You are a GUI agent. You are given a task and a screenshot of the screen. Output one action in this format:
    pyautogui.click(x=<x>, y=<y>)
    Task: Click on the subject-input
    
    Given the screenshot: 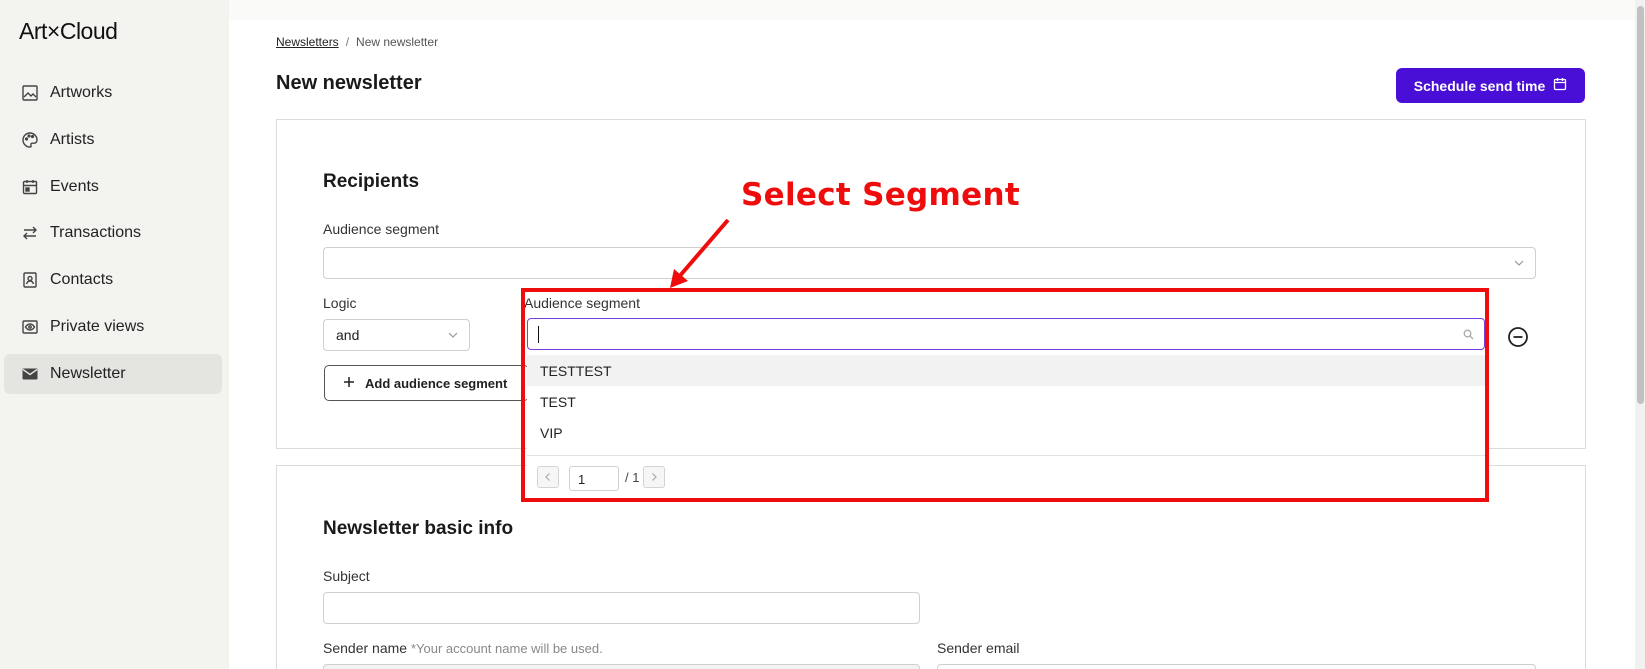 What is the action you would take?
    pyautogui.click(x=621, y=608)
    